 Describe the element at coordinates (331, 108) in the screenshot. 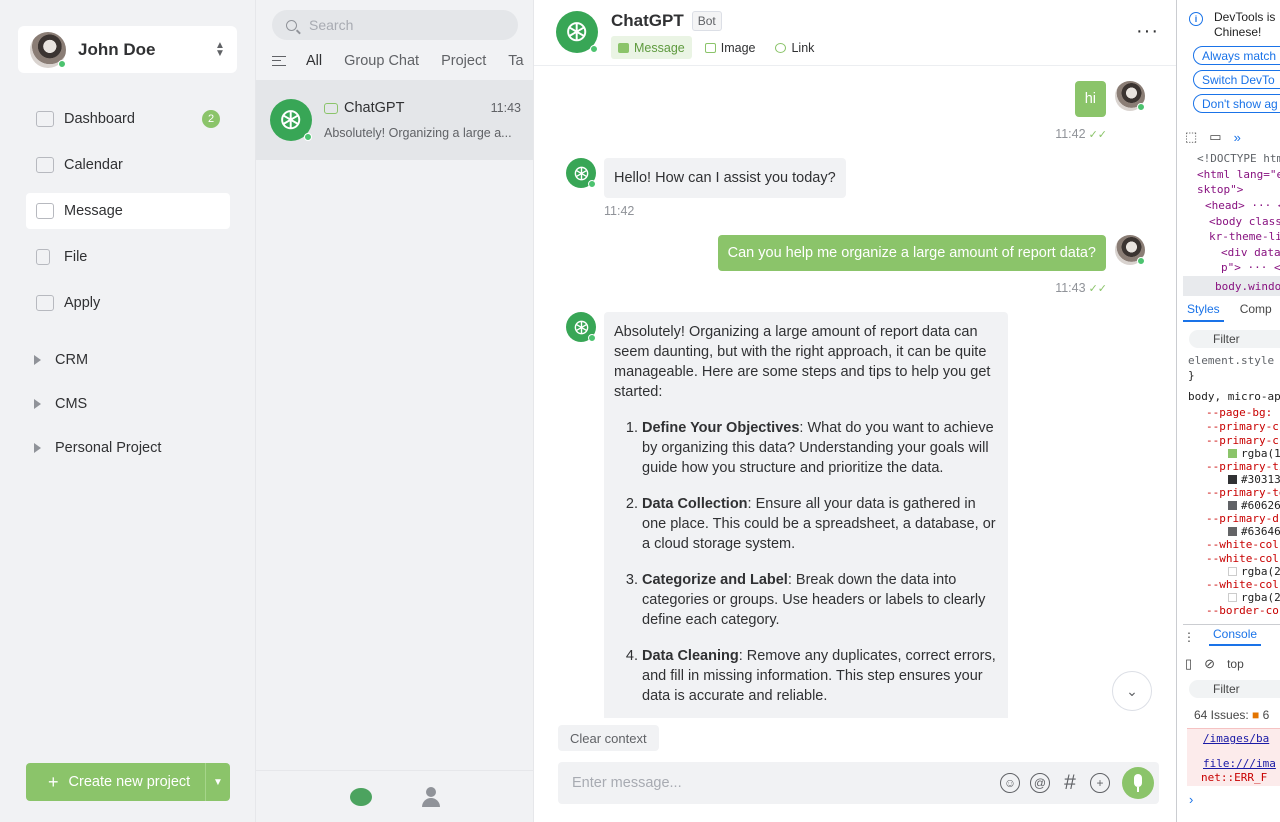

I see `bot-icon` at that location.